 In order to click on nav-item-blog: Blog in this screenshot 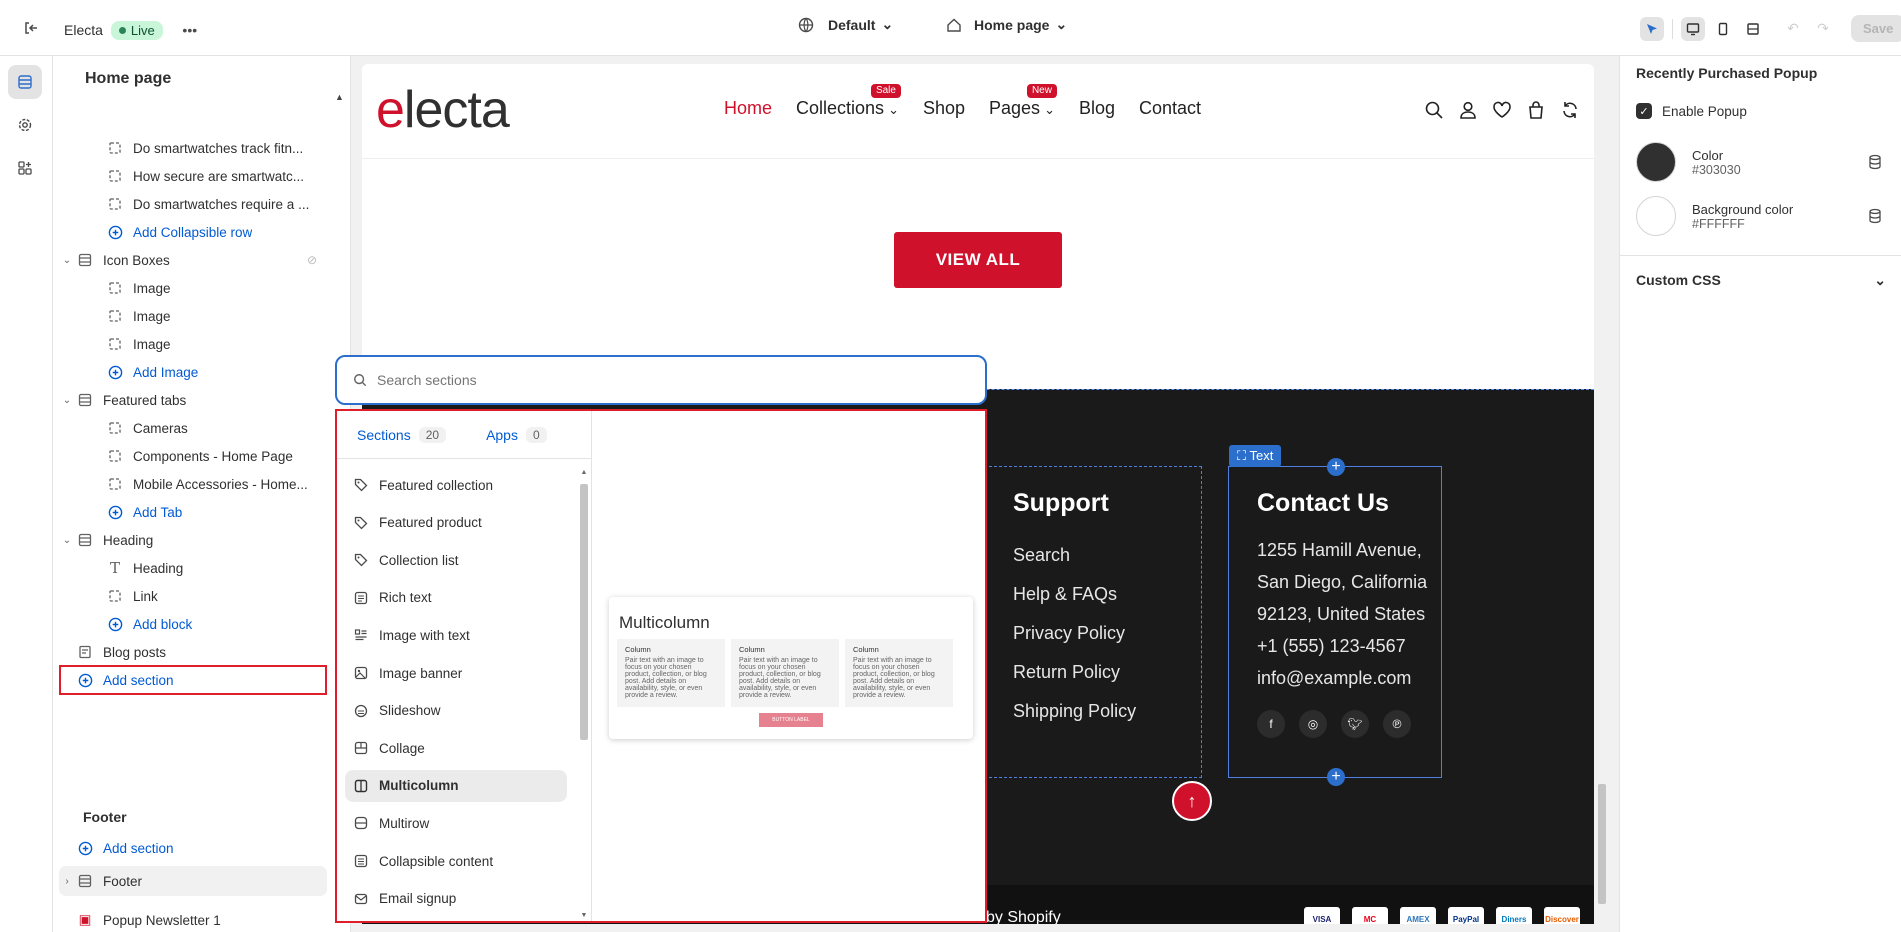, I will do `click(1097, 108)`.